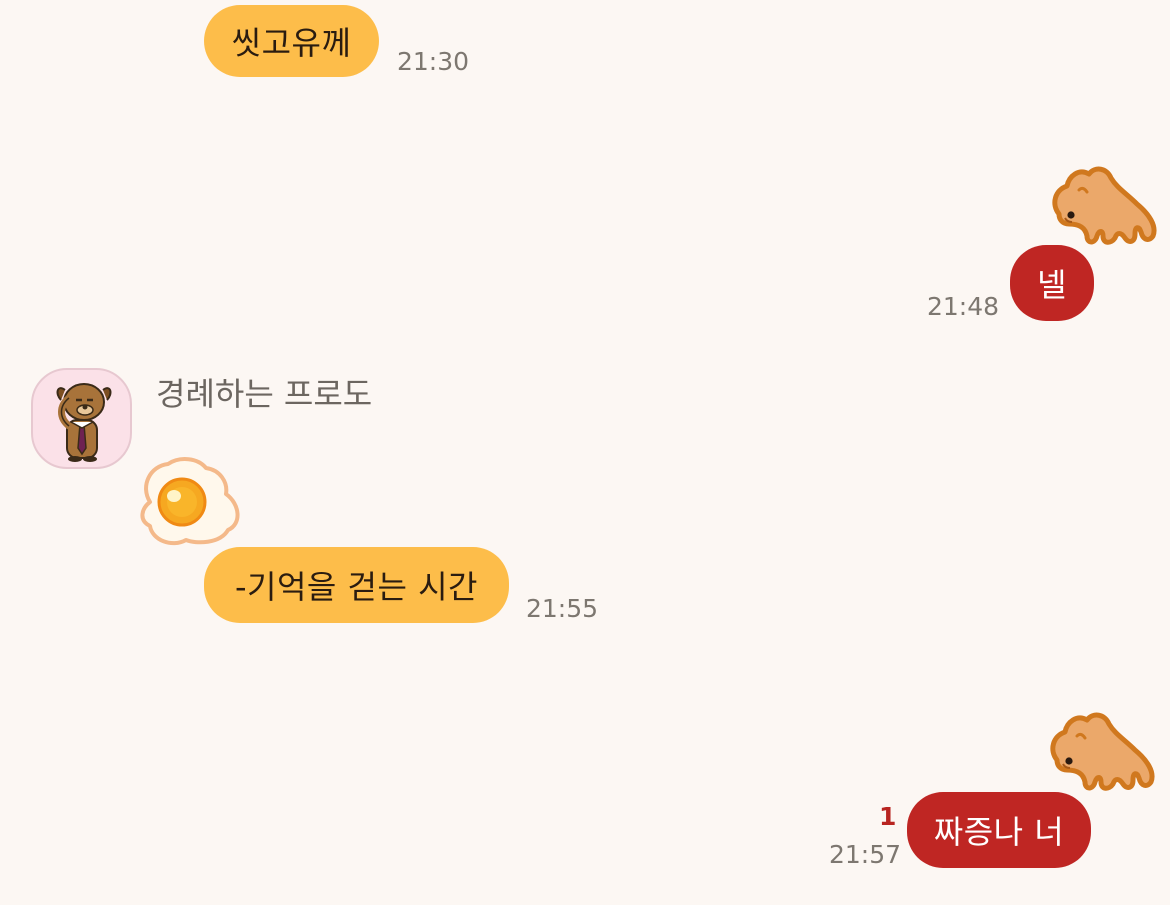  I want to click on message-text: 넬, so click(1052, 285).